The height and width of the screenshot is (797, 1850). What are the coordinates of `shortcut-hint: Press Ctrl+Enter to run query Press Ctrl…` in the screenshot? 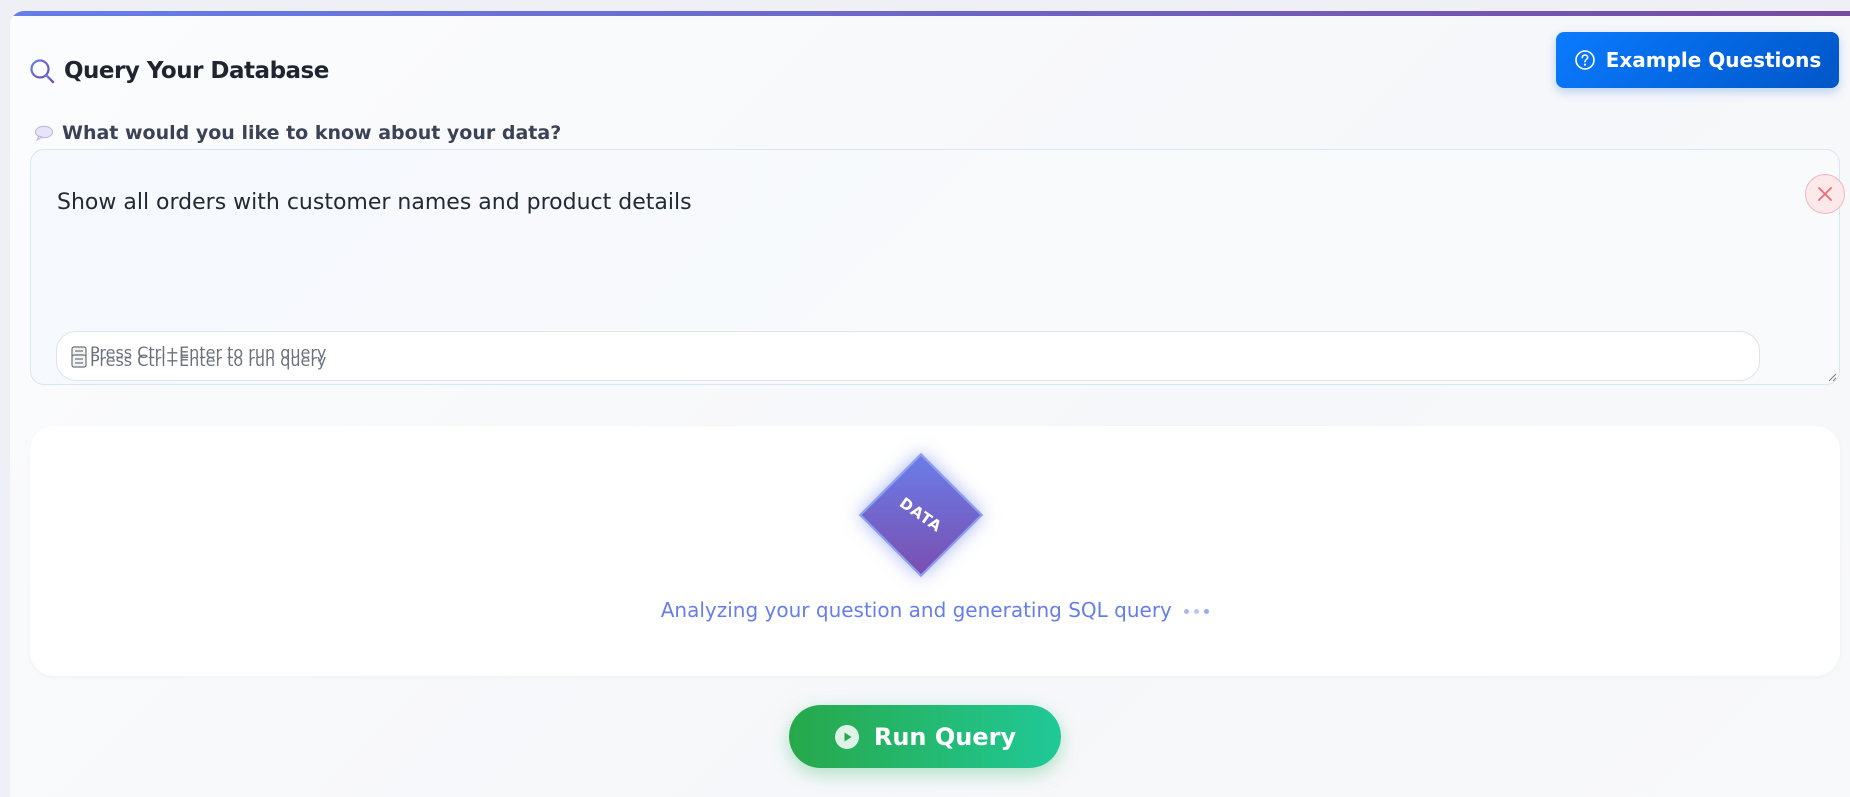 It's located at (908, 356).